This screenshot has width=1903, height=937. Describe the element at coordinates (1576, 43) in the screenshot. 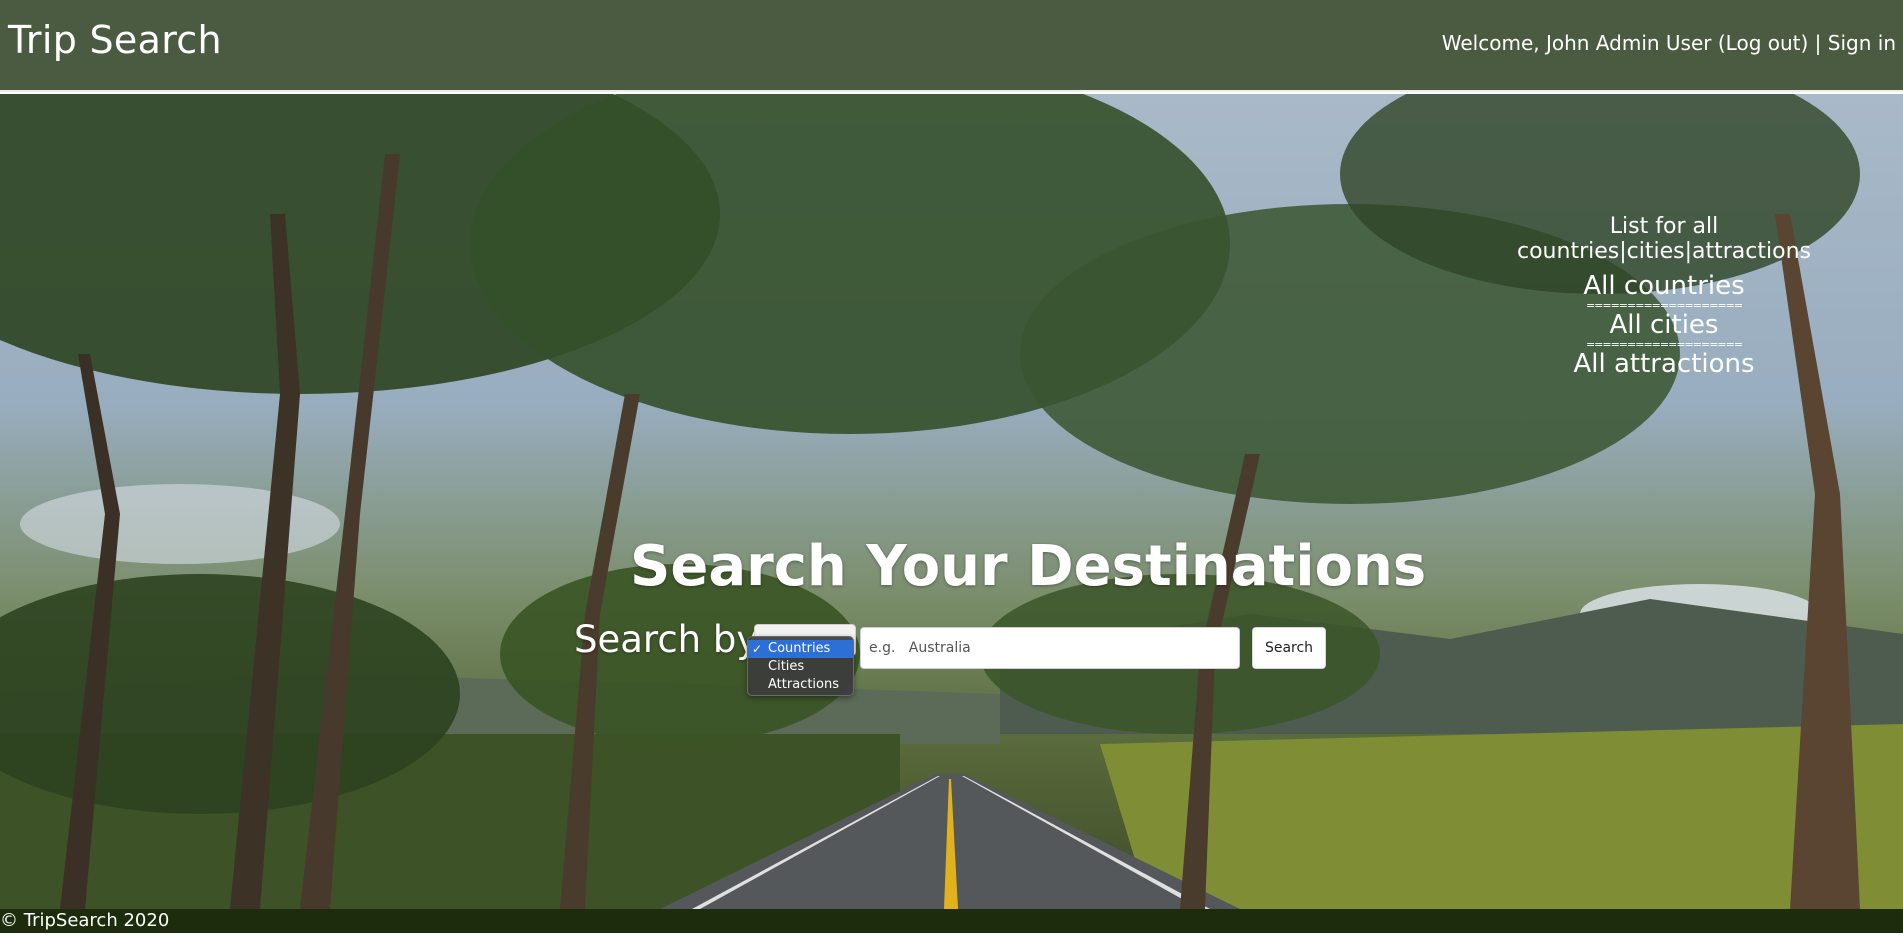

I see `welcome-text: Welcome, John Admin User` at that location.